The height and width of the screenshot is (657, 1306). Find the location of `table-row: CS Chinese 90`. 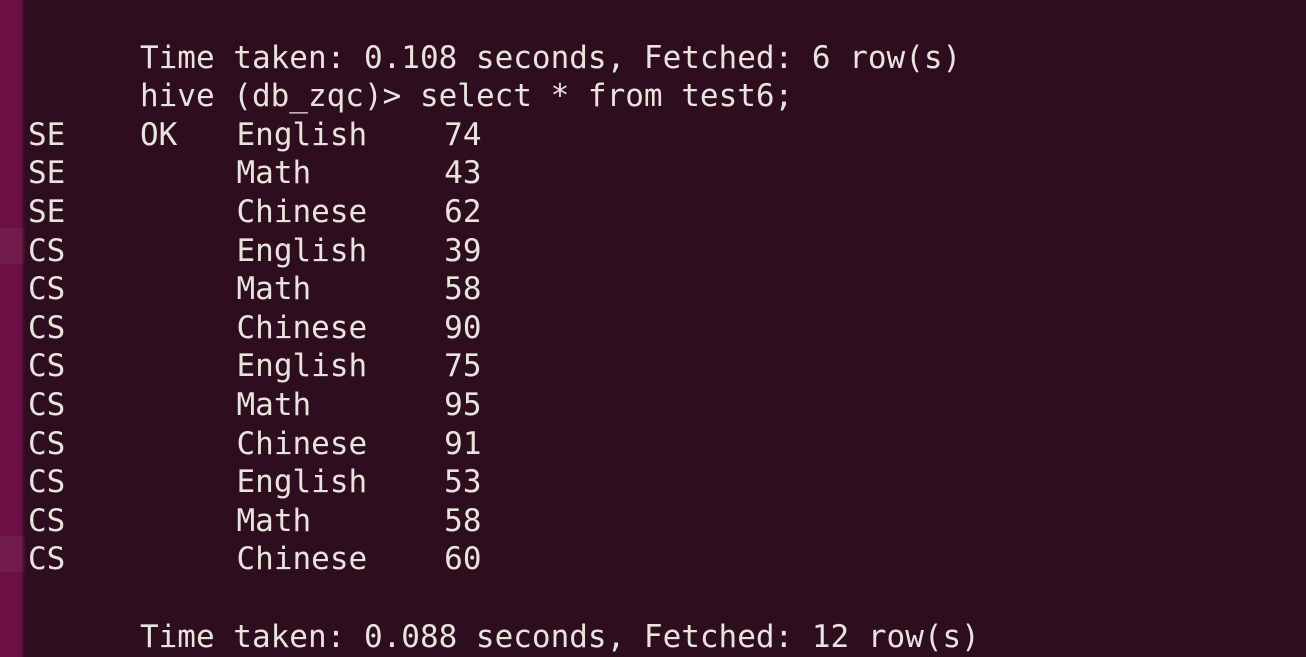

table-row: CS Chinese 90 is located at coordinates (666, 328).